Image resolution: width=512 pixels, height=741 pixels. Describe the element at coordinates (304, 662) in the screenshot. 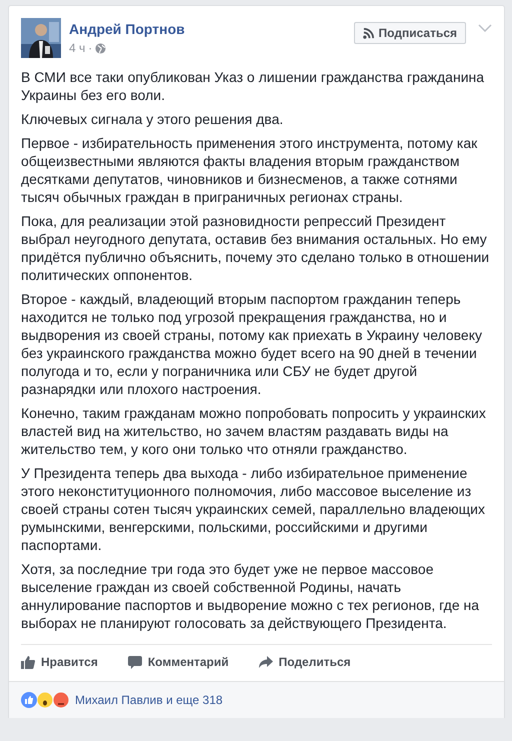

I see `share-button: Поделиться` at that location.